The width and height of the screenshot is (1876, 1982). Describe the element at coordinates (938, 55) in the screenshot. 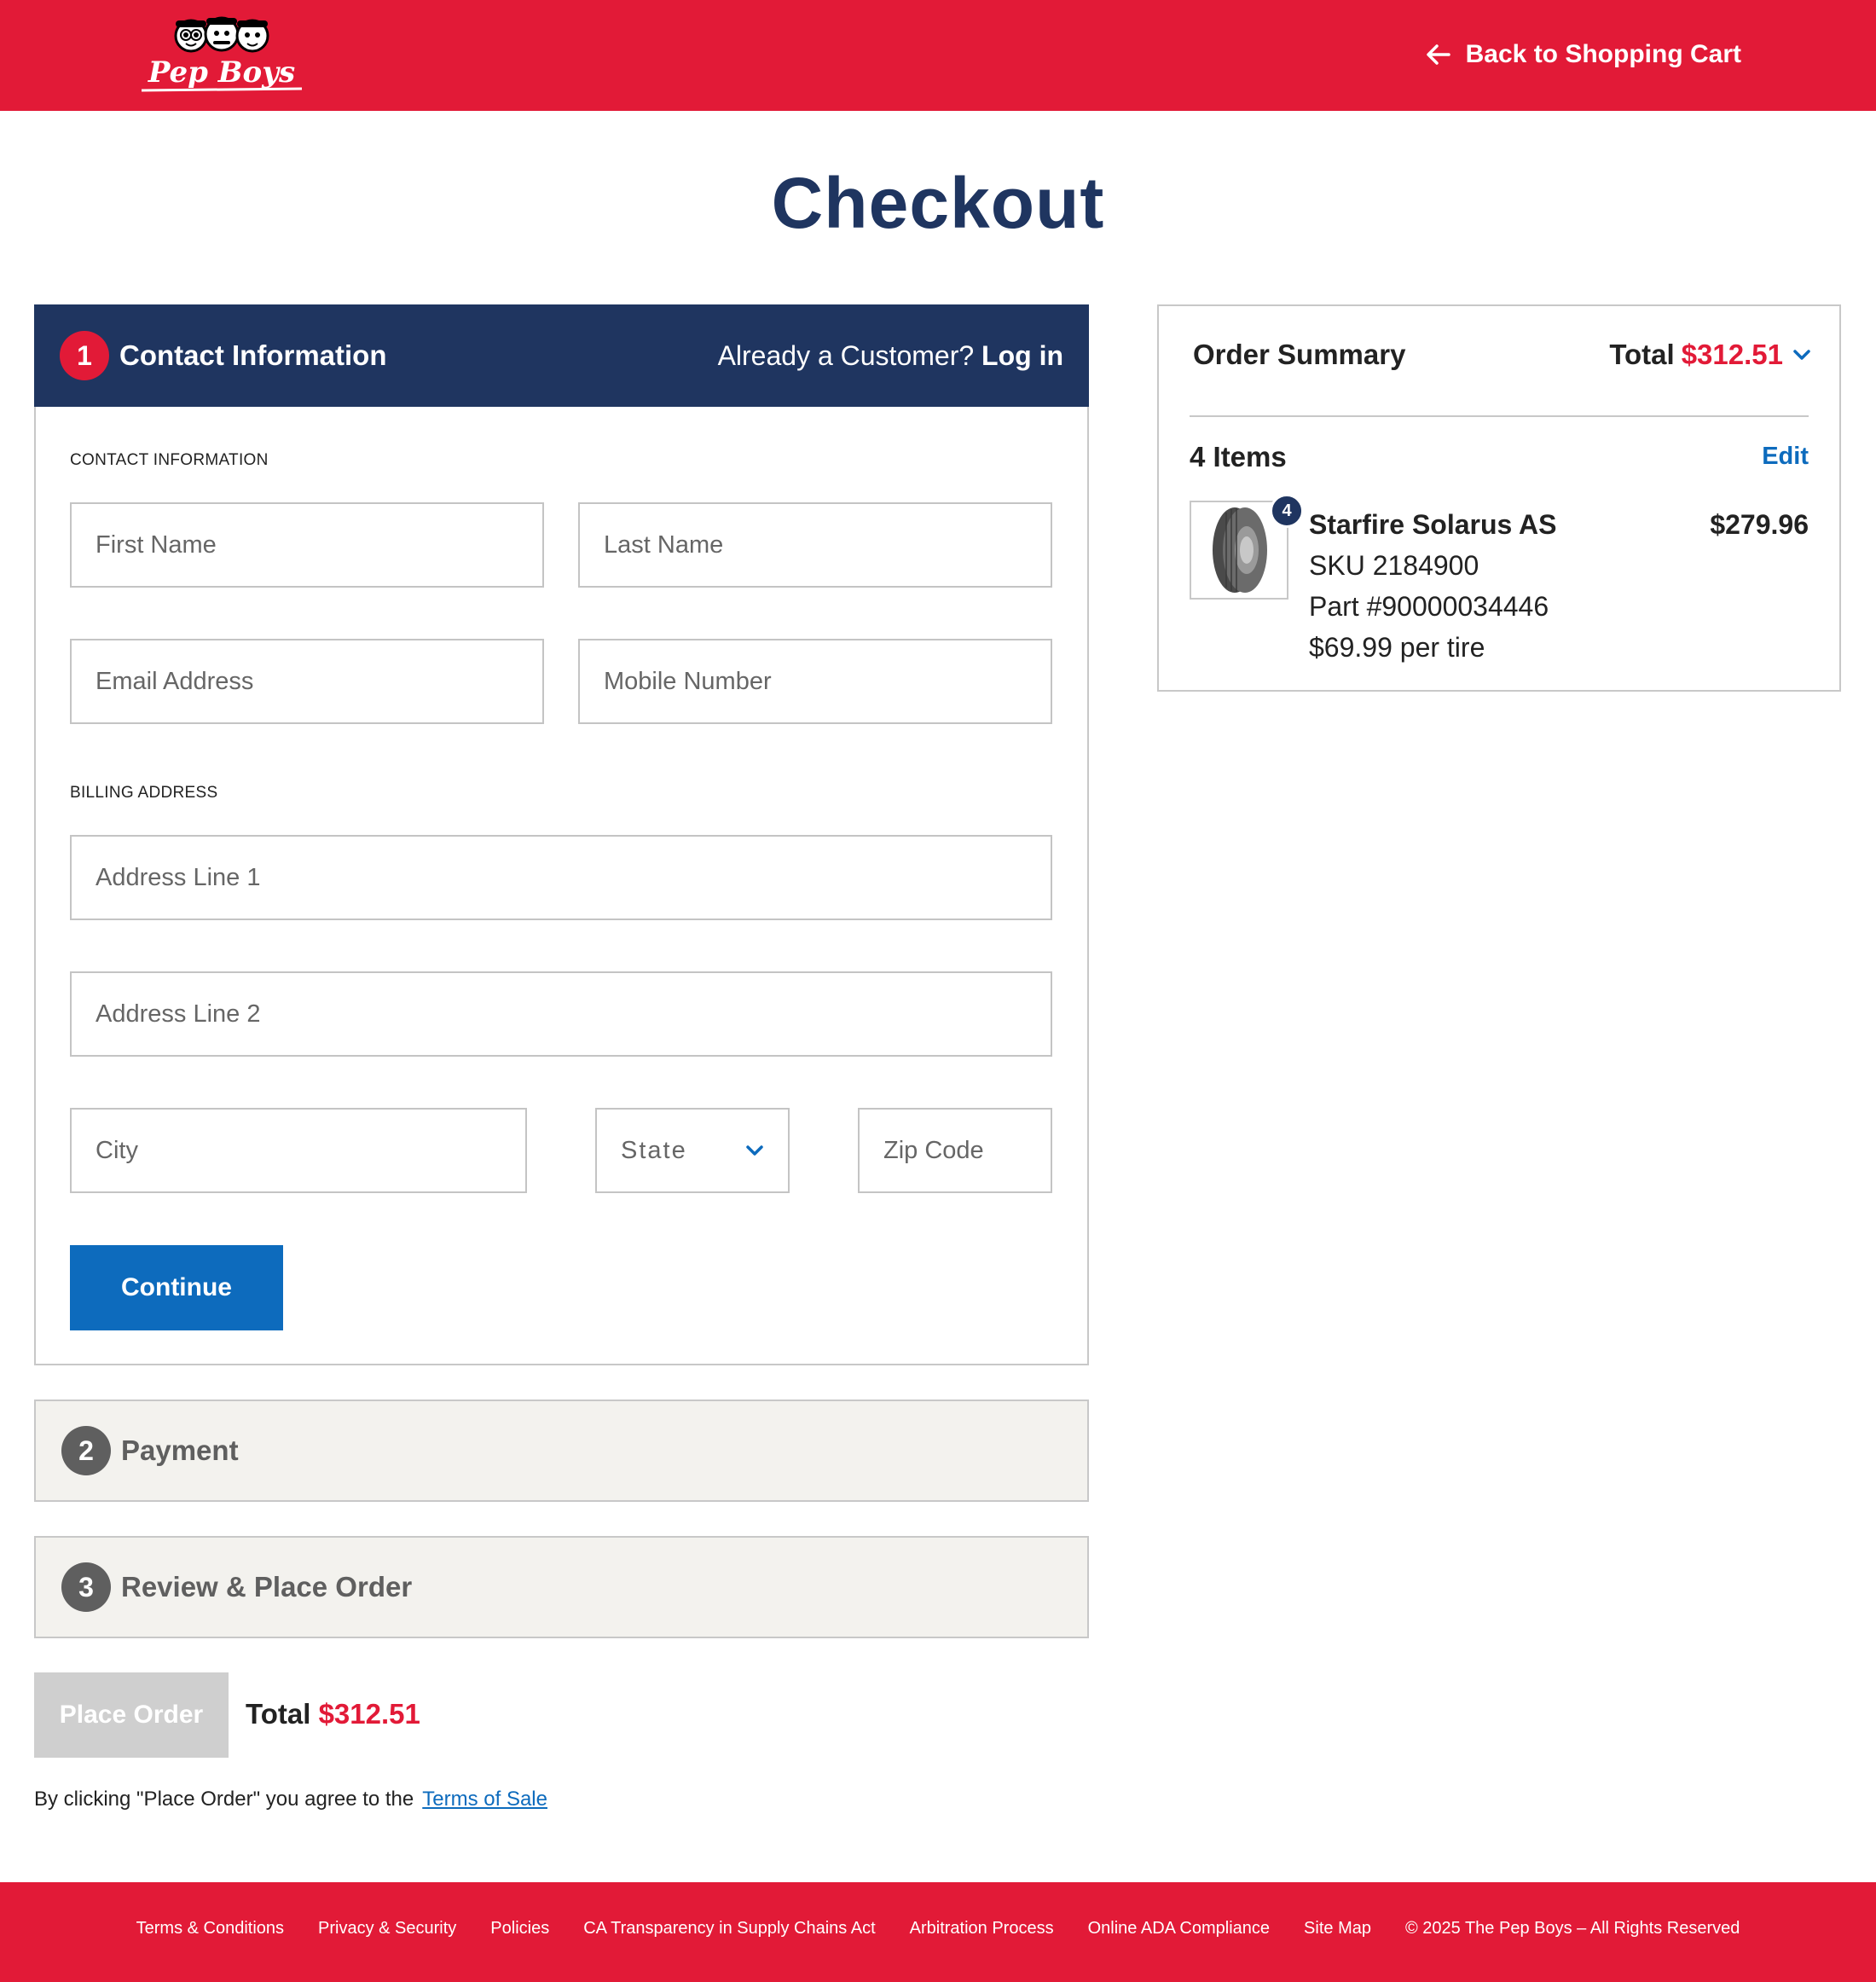

I see `top-header: Pep Boys Back to Shopping Cart` at that location.